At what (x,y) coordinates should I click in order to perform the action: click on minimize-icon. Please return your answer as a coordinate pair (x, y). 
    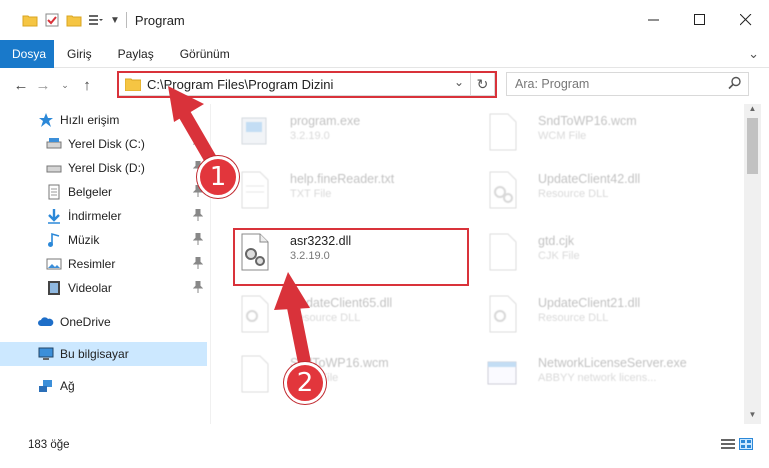
    Looking at the image, I should click on (653, 20).